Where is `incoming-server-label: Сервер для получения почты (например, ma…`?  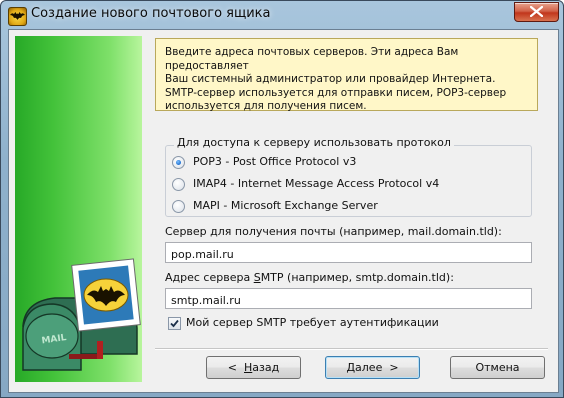
incoming-server-label: Сервер для получения почты (например, ma… is located at coordinates (333, 231).